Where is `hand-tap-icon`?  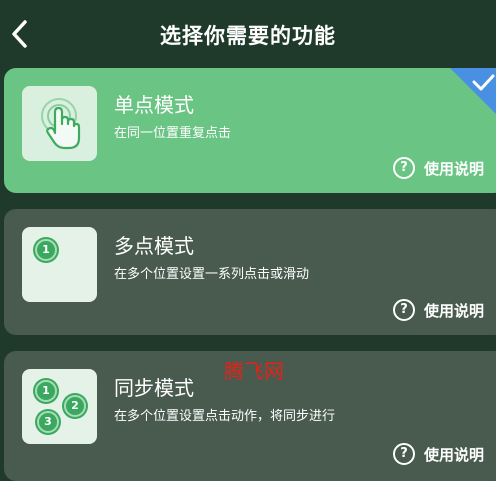 hand-tap-icon is located at coordinates (61, 124).